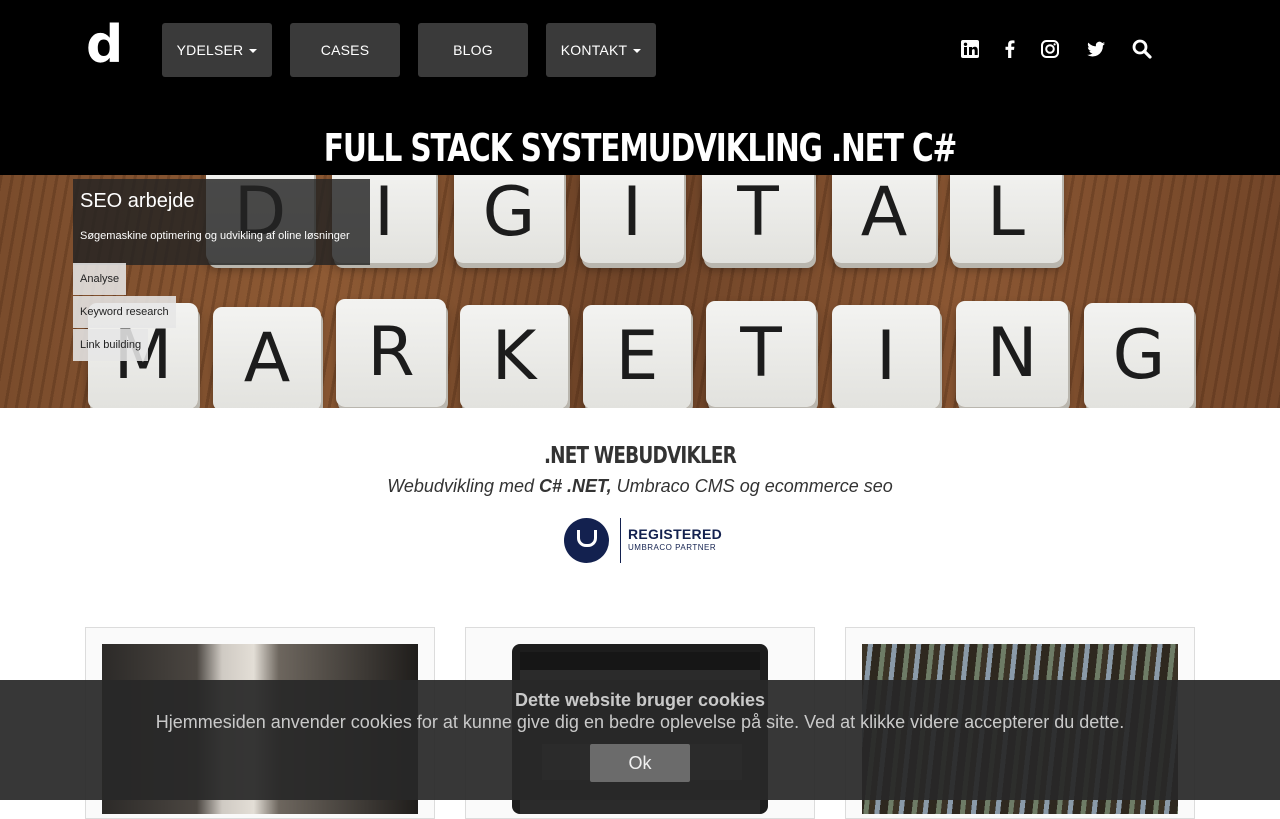 Image resolution: width=1280 pixels, height=819 pixels. What do you see at coordinates (1012, 354) in the screenshot?
I see `letter-tile: N` at bounding box center [1012, 354].